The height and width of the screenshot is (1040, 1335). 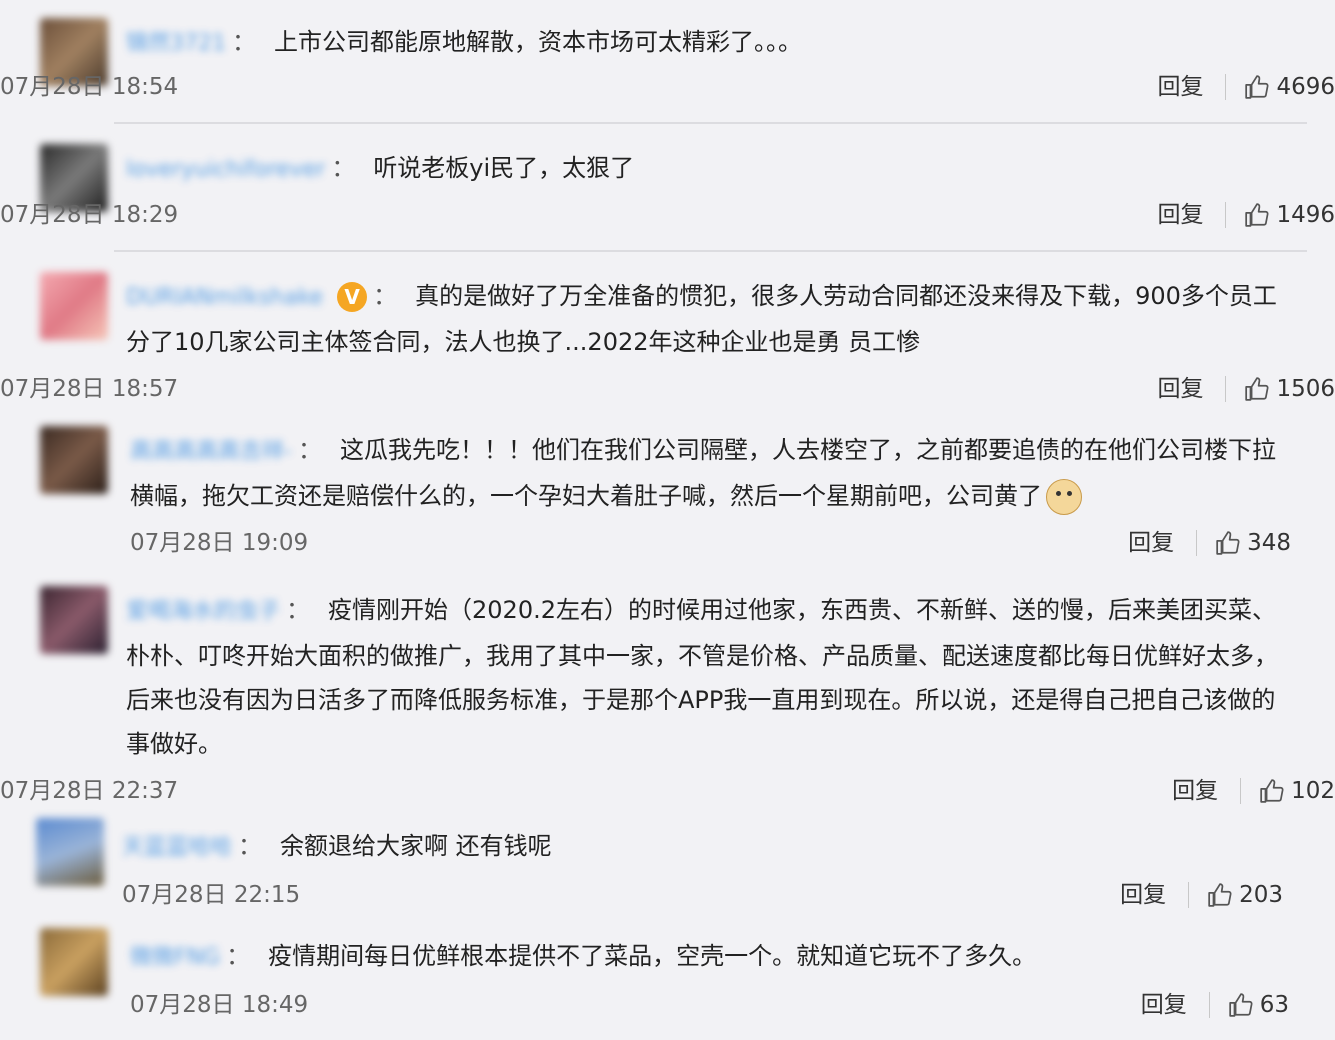 What do you see at coordinates (702, 847) in the screenshot?
I see `comment-text-block: 天蓝蓝哈哈： 余额退给大家啊 还有钱呢` at bounding box center [702, 847].